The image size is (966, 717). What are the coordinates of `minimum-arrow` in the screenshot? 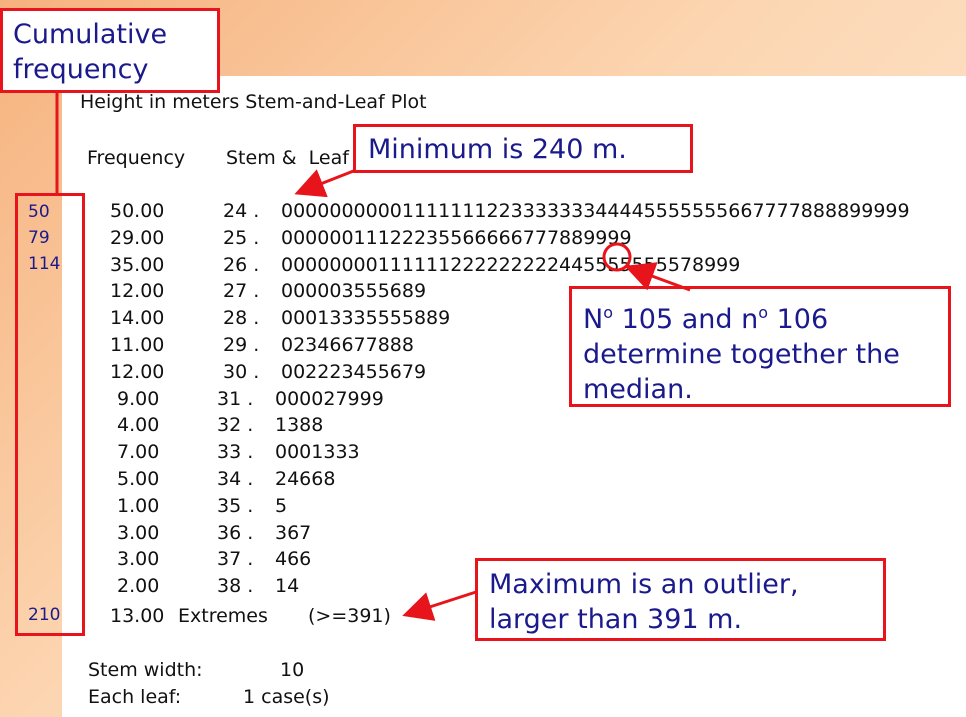 It's located at (325, 183).